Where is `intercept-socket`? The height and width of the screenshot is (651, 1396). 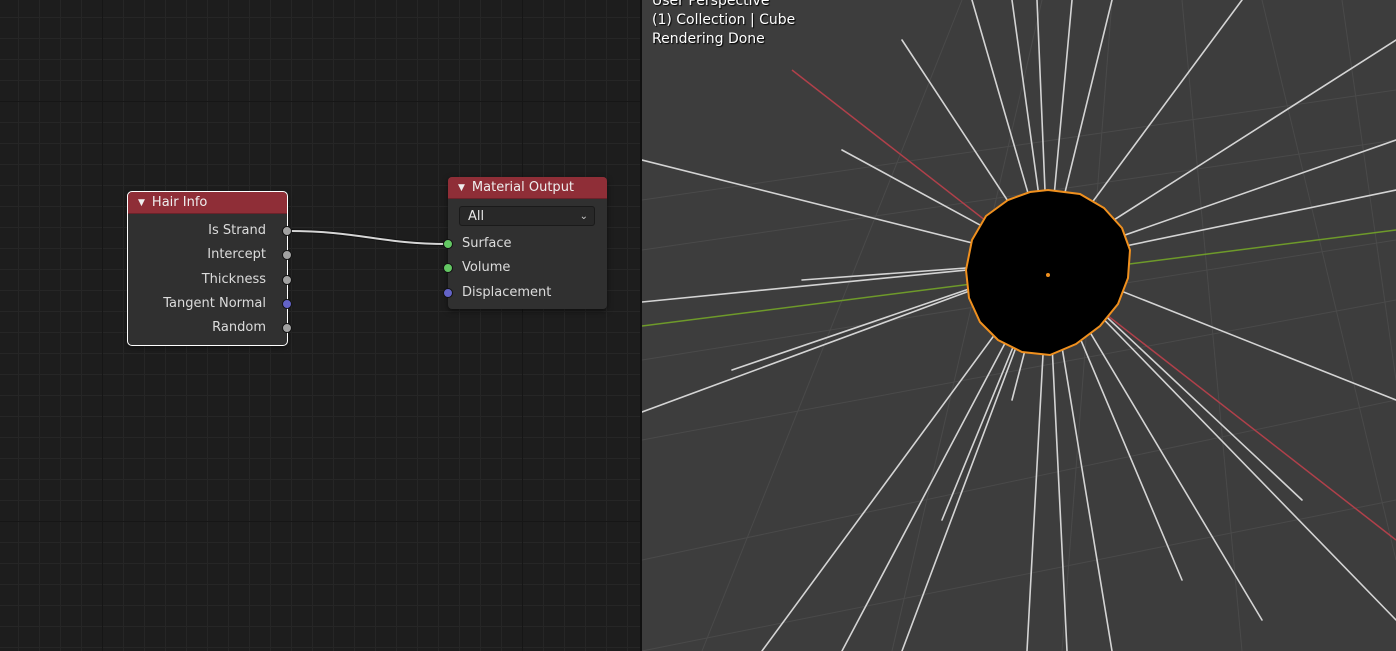 intercept-socket is located at coordinates (287, 255).